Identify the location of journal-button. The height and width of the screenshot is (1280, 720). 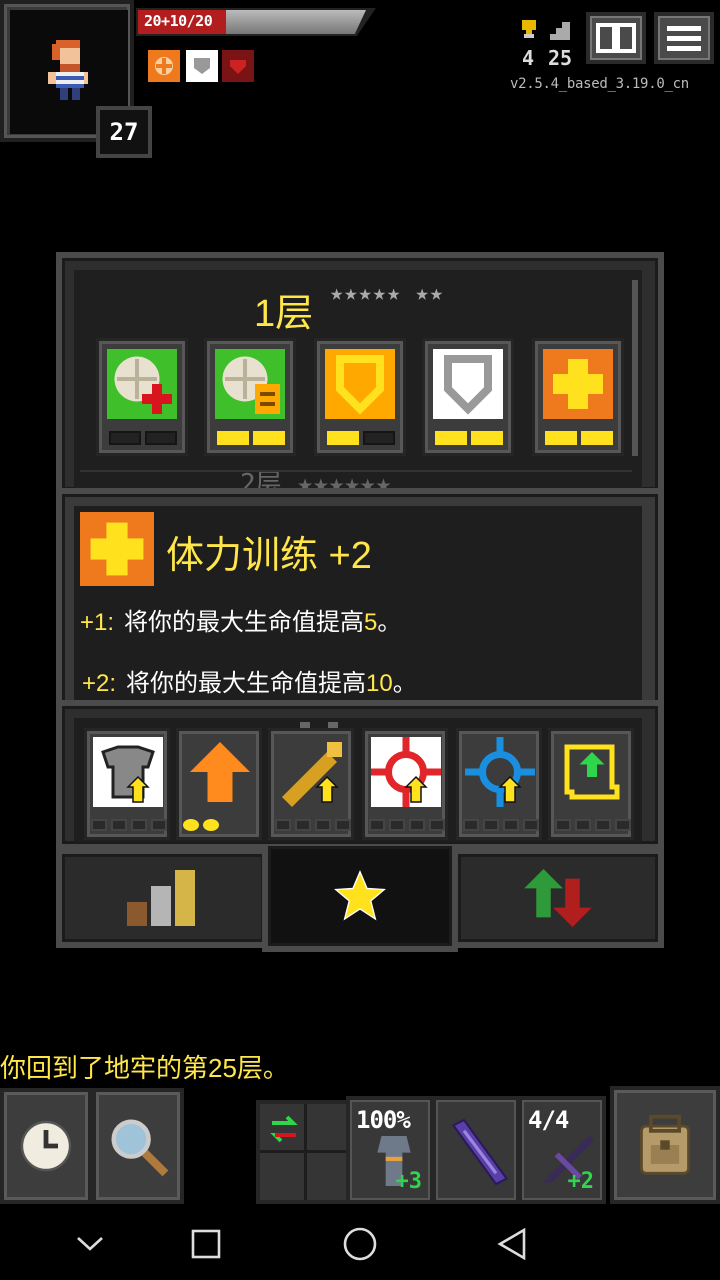
(616, 38).